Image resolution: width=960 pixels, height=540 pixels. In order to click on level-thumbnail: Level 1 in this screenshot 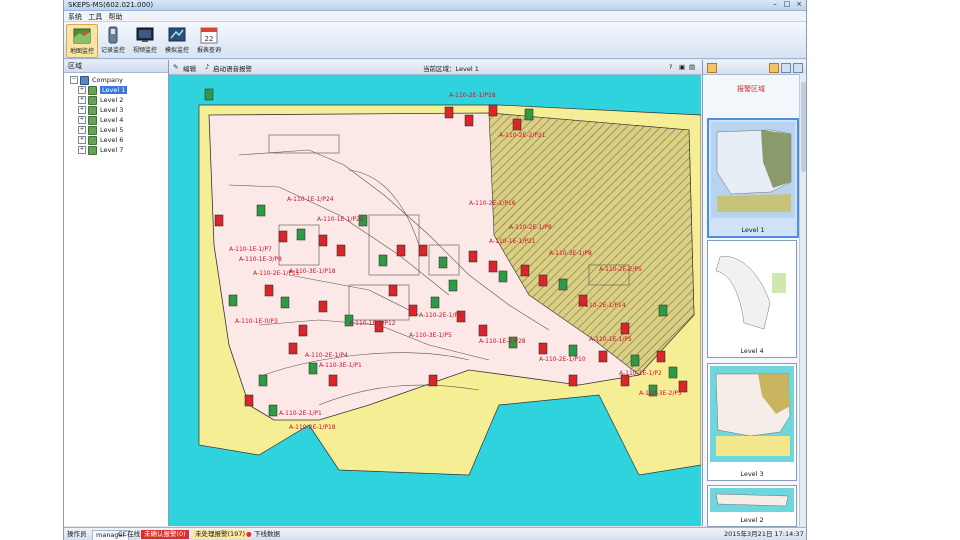, I will do `click(753, 178)`.